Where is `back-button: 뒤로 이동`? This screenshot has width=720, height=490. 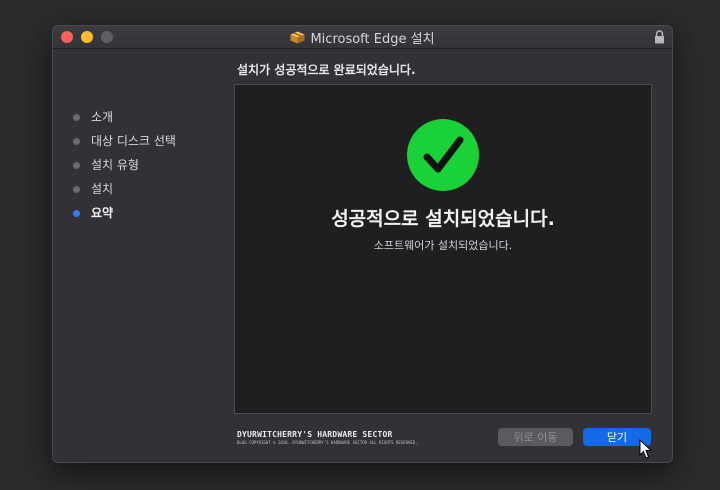
back-button: 뒤로 이동 is located at coordinates (535, 437).